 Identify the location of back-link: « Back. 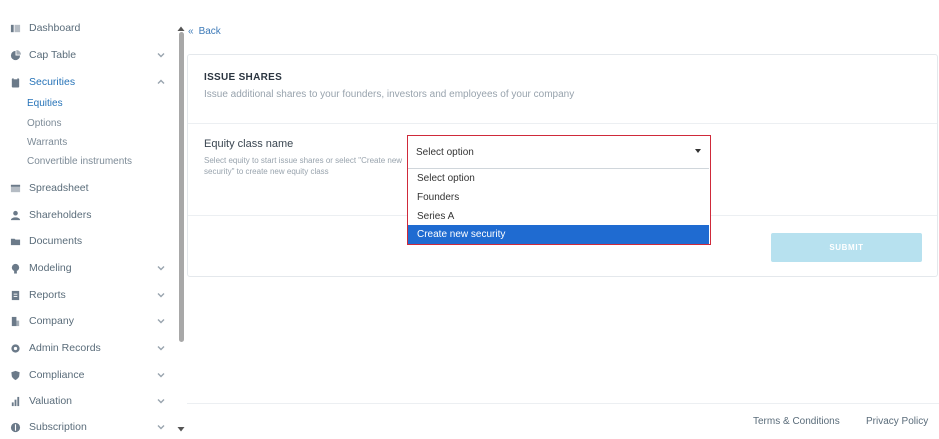
(204, 31).